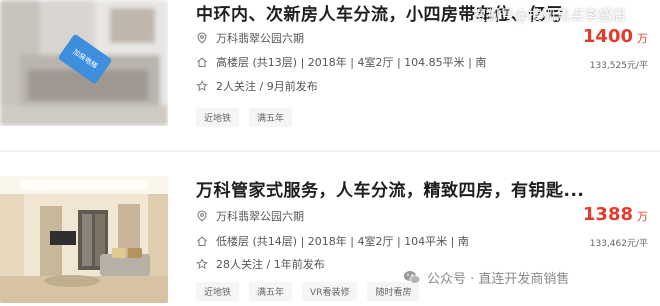 This screenshot has width=660, height=306. What do you see at coordinates (607, 36) in the screenshot?
I see `price-value: 1400` at bounding box center [607, 36].